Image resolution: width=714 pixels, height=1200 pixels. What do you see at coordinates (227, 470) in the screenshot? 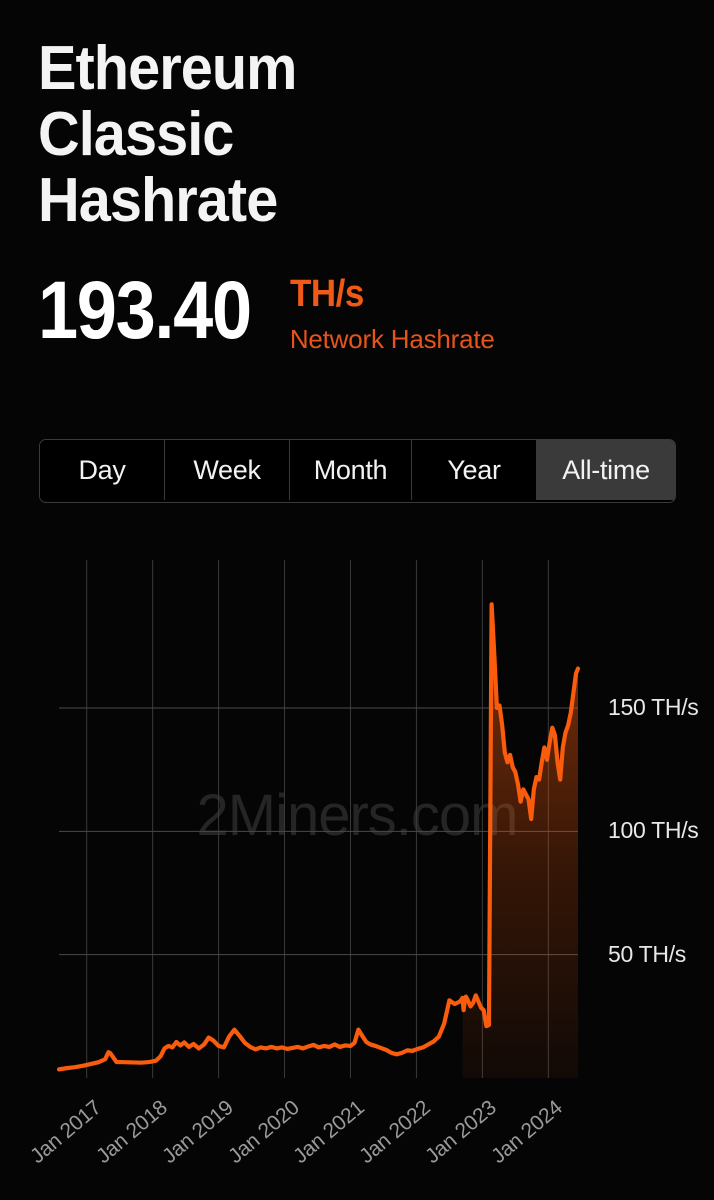
I see `tab-week: Week` at bounding box center [227, 470].